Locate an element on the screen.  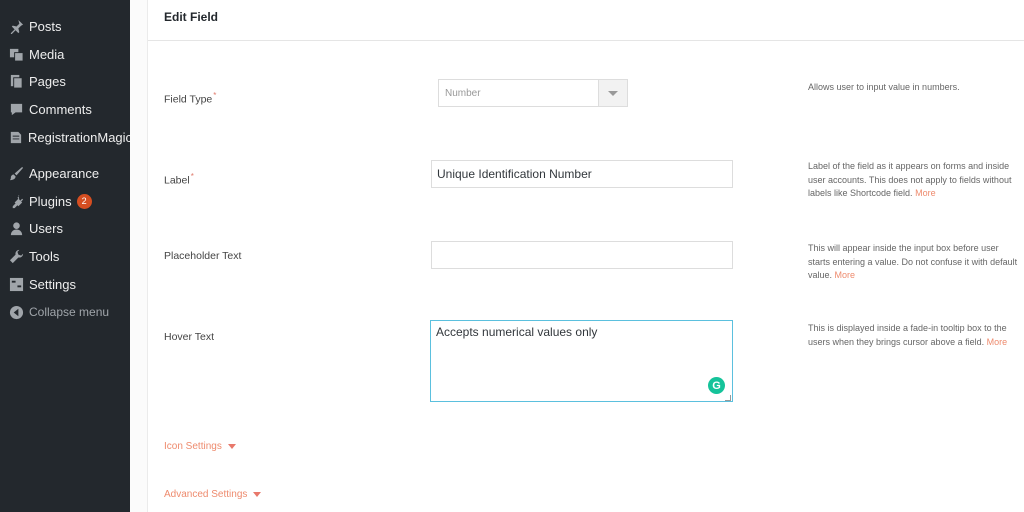
sidebar-item-label: Comments is located at coordinates (60, 109).